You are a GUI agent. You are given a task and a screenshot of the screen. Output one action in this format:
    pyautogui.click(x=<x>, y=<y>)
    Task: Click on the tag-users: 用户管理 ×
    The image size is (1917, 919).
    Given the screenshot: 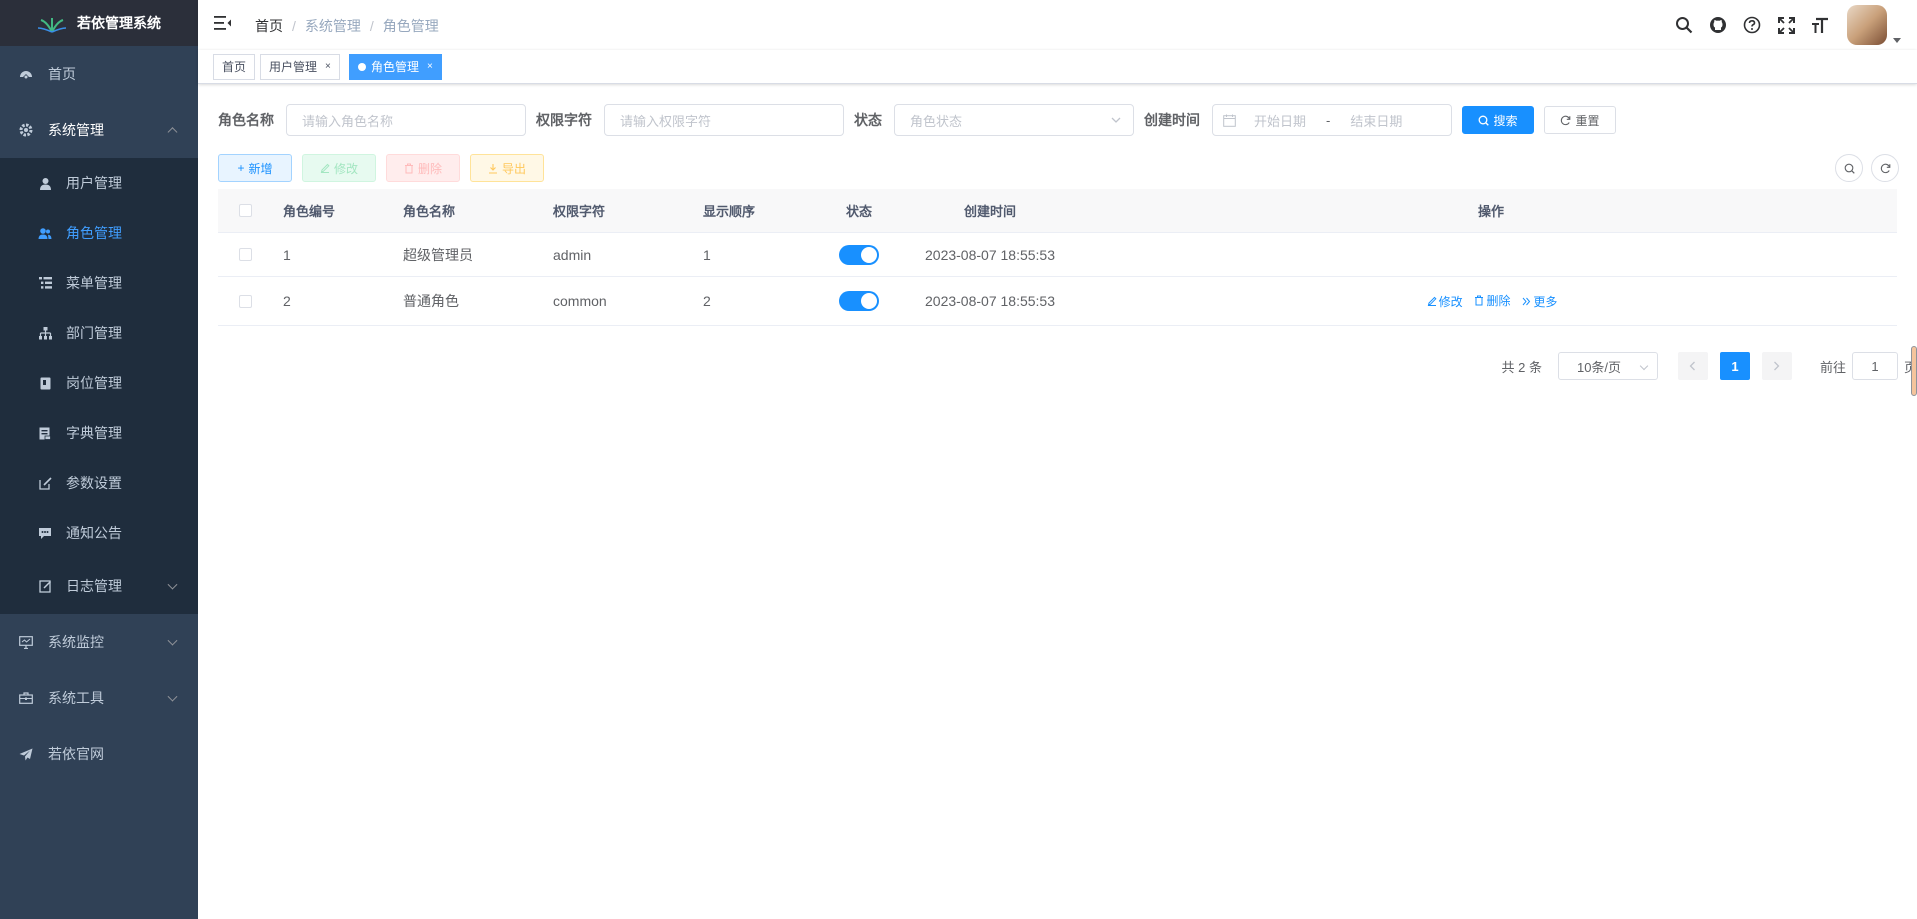 What is the action you would take?
    pyautogui.click(x=300, y=67)
    